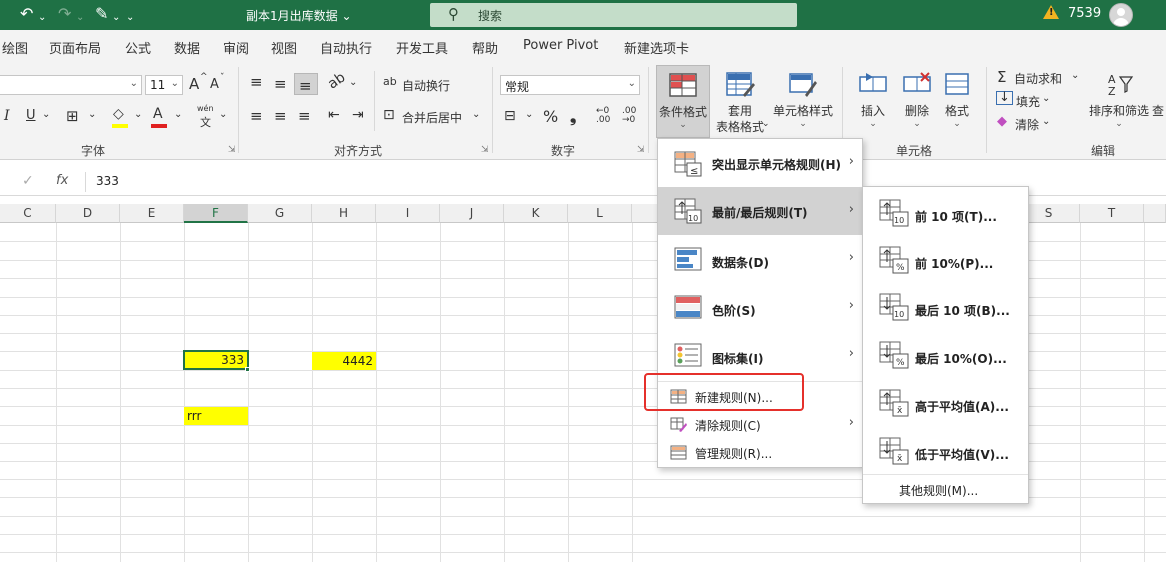 The height and width of the screenshot is (562, 1166). I want to click on column-header-U, so click(1155, 213).